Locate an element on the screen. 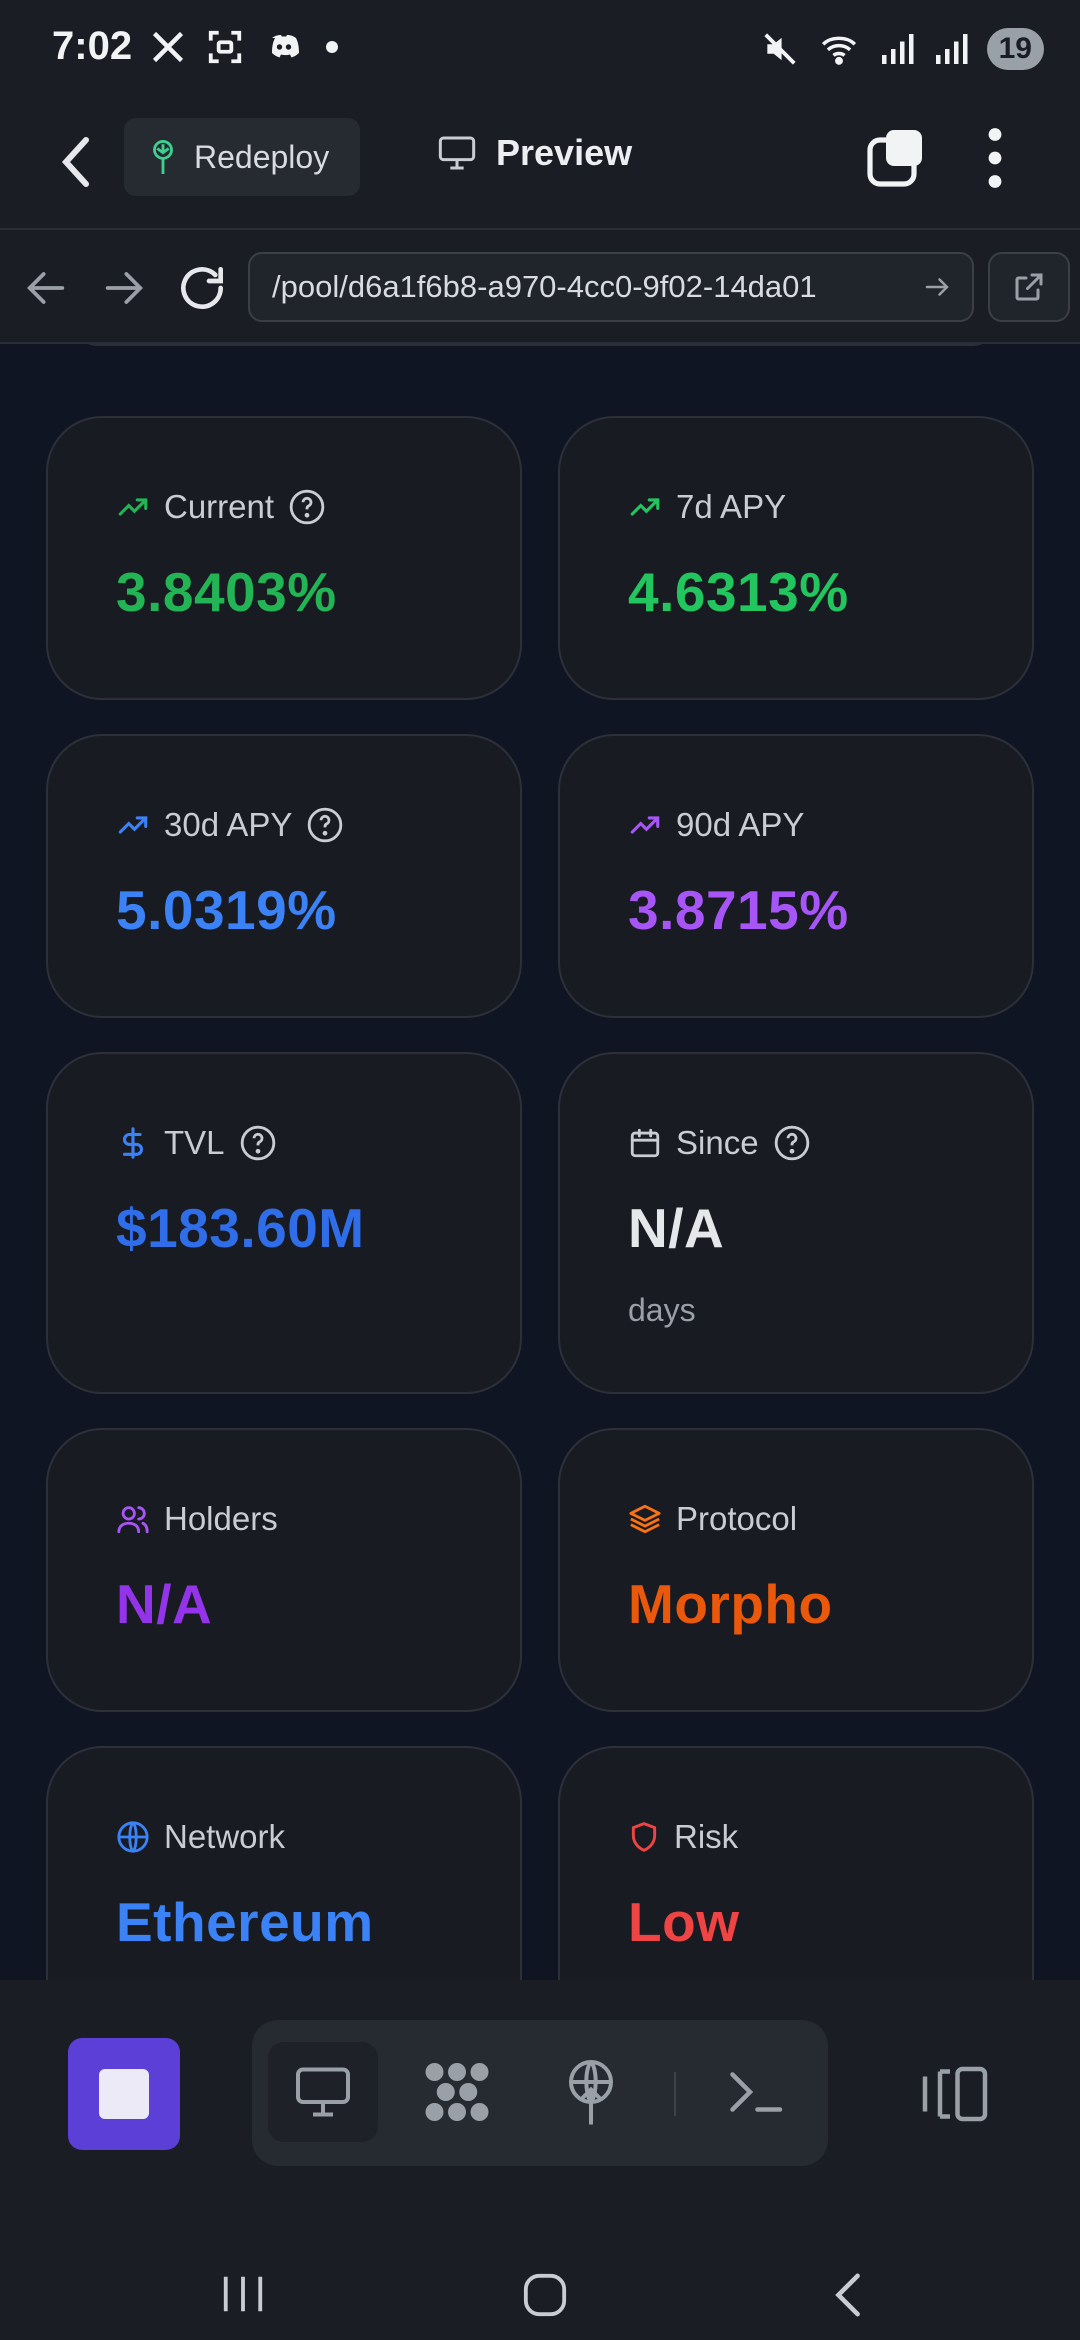 The width and height of the screenshot is (1080, 2340). stat-label: 30d APY is located at coordinates (228, 824).